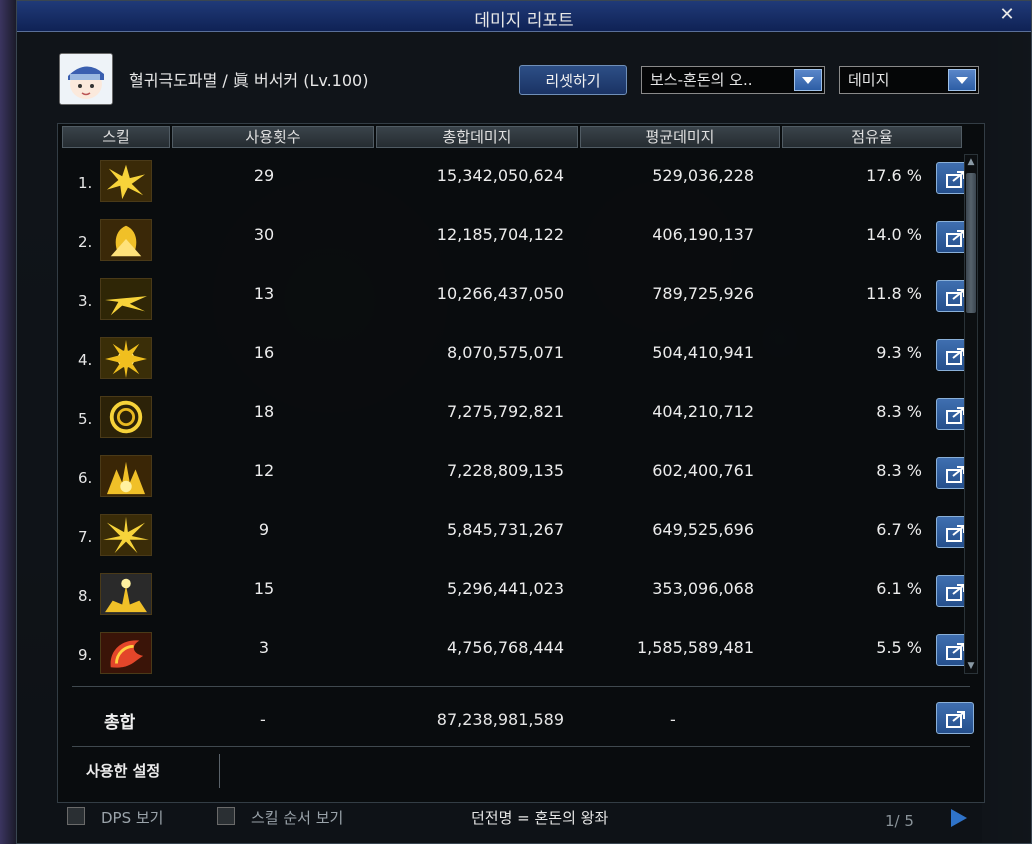  Describe the element at coordinates (899, 529) in the screenshot. I see `row-share-percent: 6.7 %` at that location.